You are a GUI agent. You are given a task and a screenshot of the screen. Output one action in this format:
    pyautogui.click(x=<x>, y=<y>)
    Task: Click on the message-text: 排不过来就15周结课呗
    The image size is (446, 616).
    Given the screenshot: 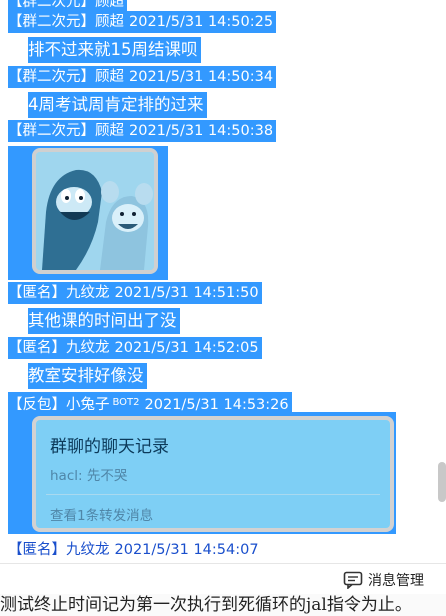 What is the action you would take?
    pyautogui.click(x=114, y=50)
    